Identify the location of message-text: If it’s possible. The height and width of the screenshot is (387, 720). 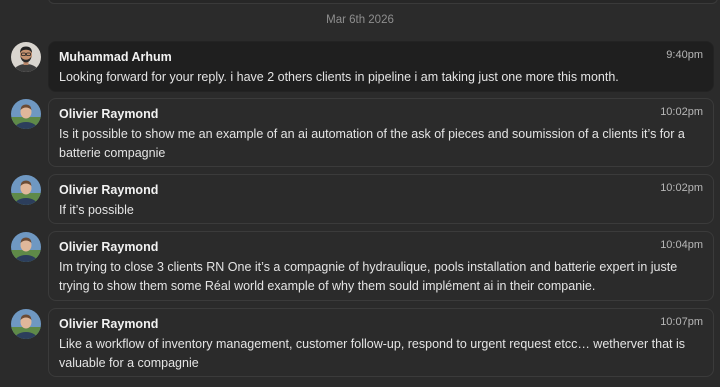
(96, 210).